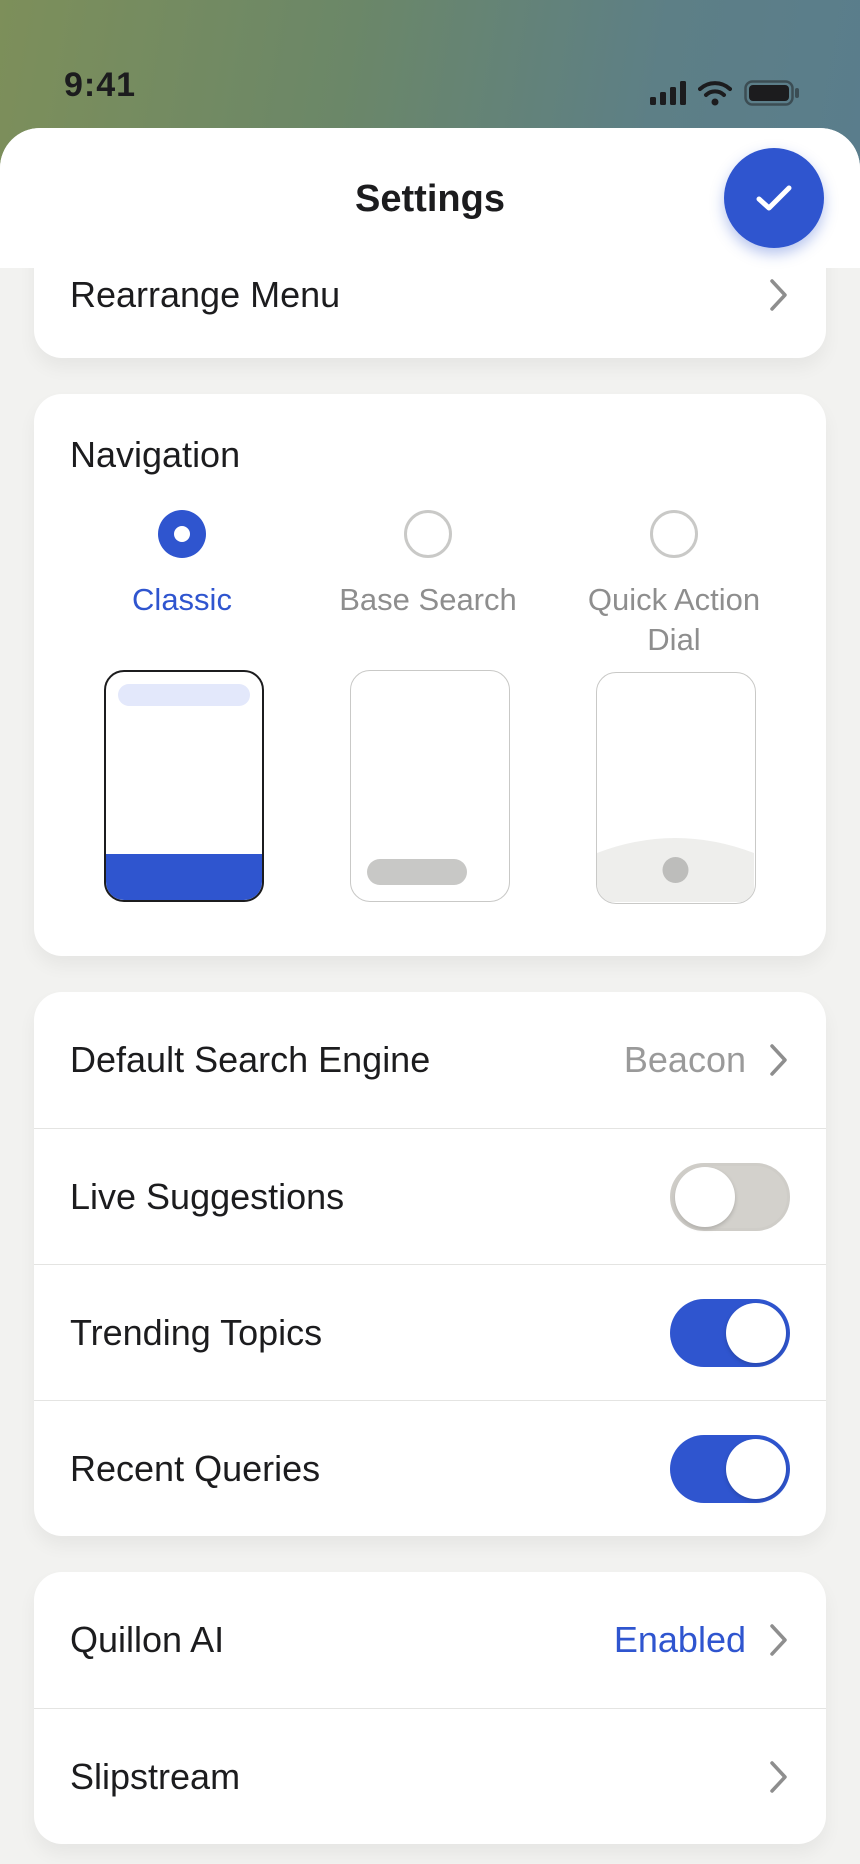  What do you see at coordinates (428, 534) in the screenshot?
I see `base-search-radio` at bounding box center [428, 534].